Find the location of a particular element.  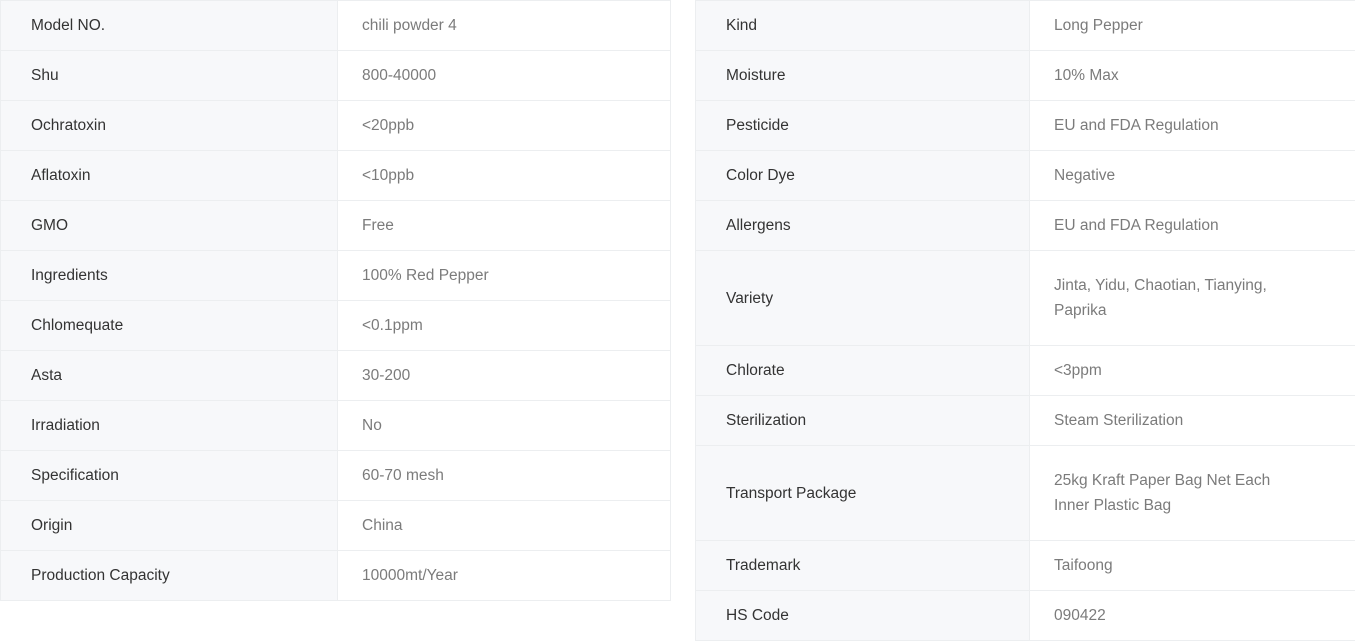

attribute-value-cell: <0.1ppm is located at coordinates (504, 326).